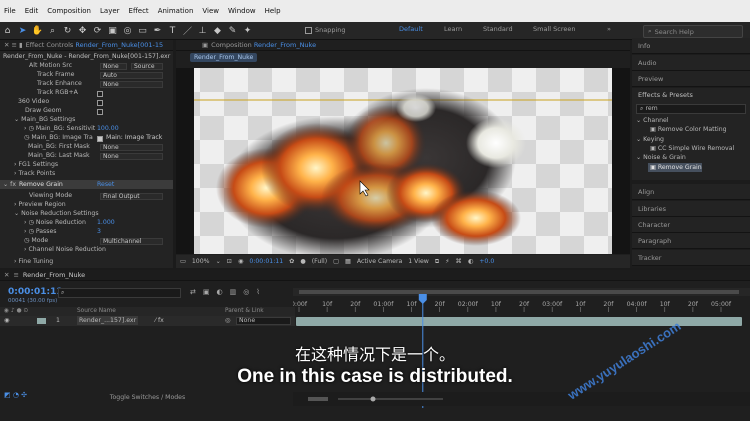  Describe the element at coordinates (10, 11) in the screenshot. I see `menu-file: File` at that location.